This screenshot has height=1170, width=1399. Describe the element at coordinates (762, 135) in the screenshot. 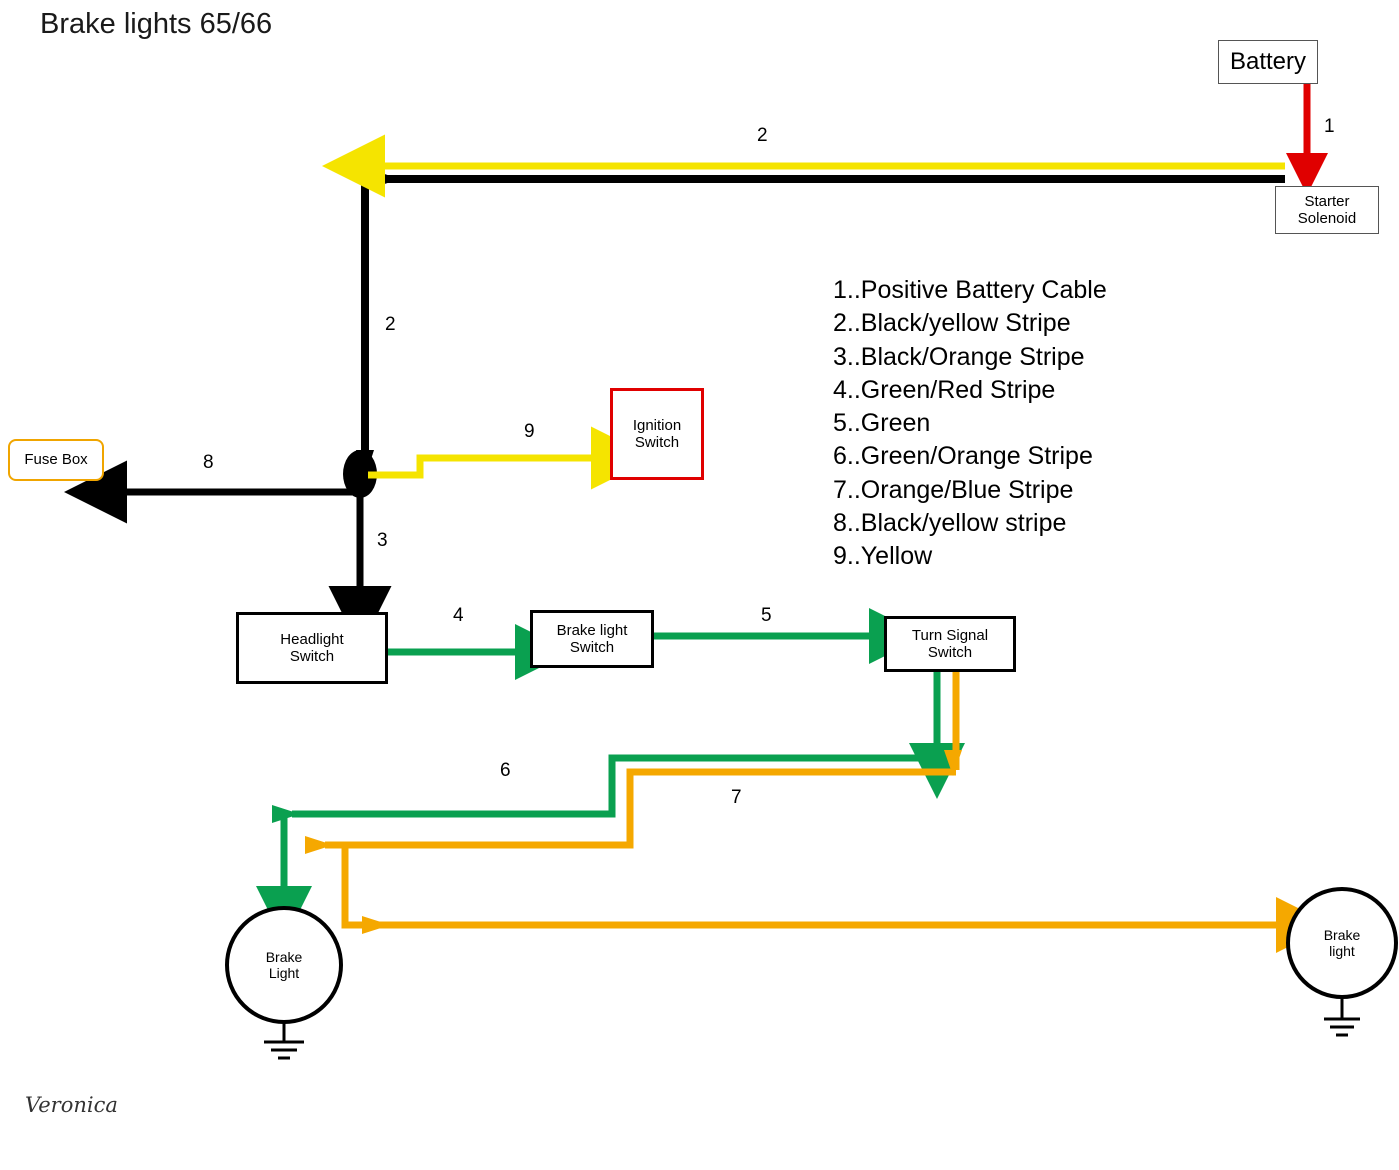

I see `wire-label-2-top: 2` at that location.